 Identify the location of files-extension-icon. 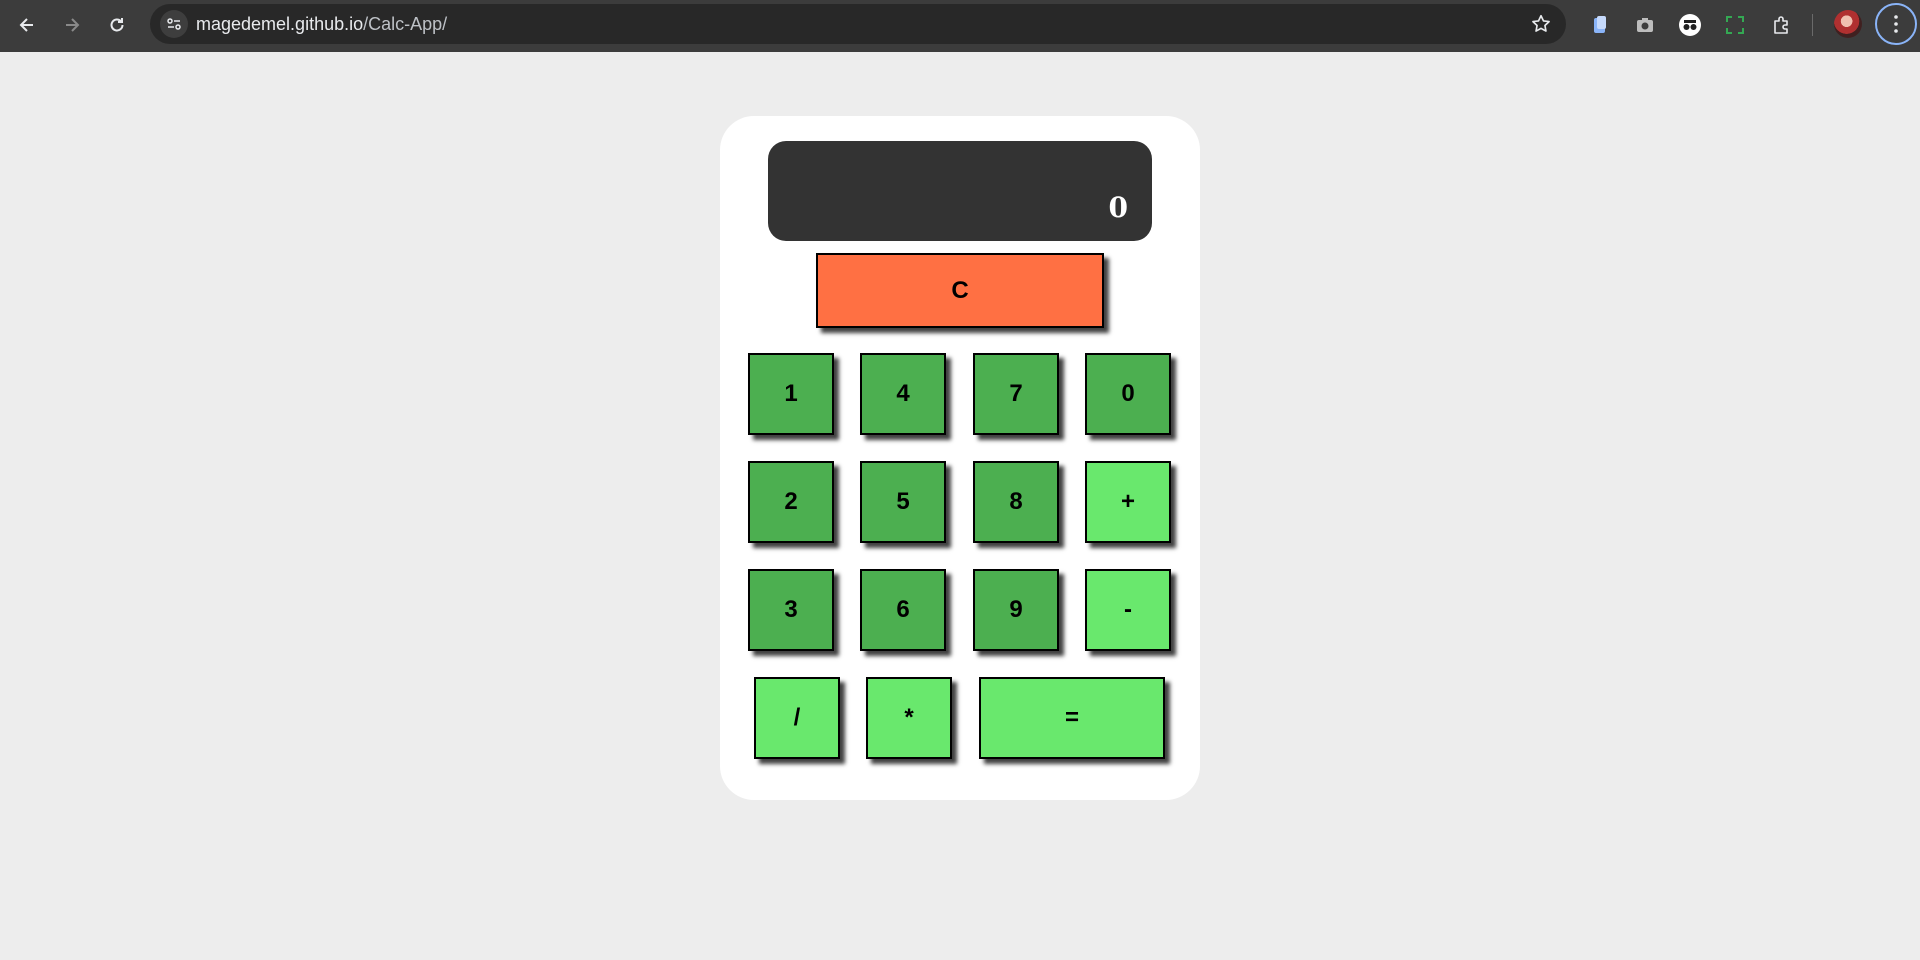
(1600, 25).